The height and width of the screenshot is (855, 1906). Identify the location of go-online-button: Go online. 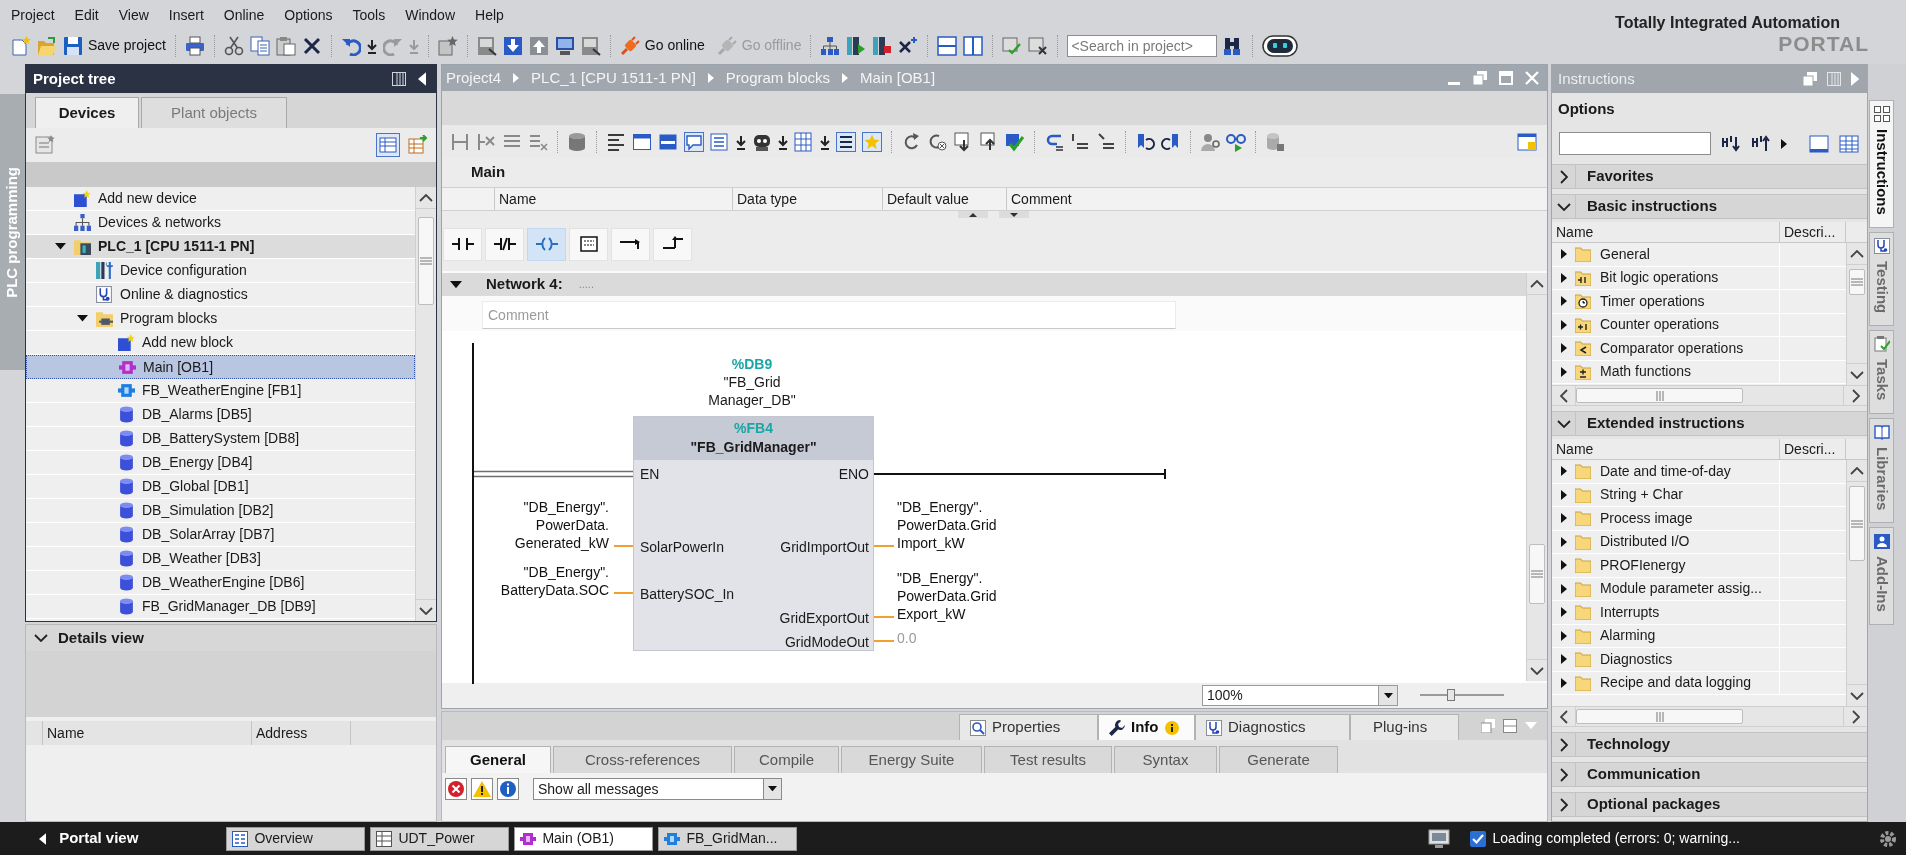
(662, 45).